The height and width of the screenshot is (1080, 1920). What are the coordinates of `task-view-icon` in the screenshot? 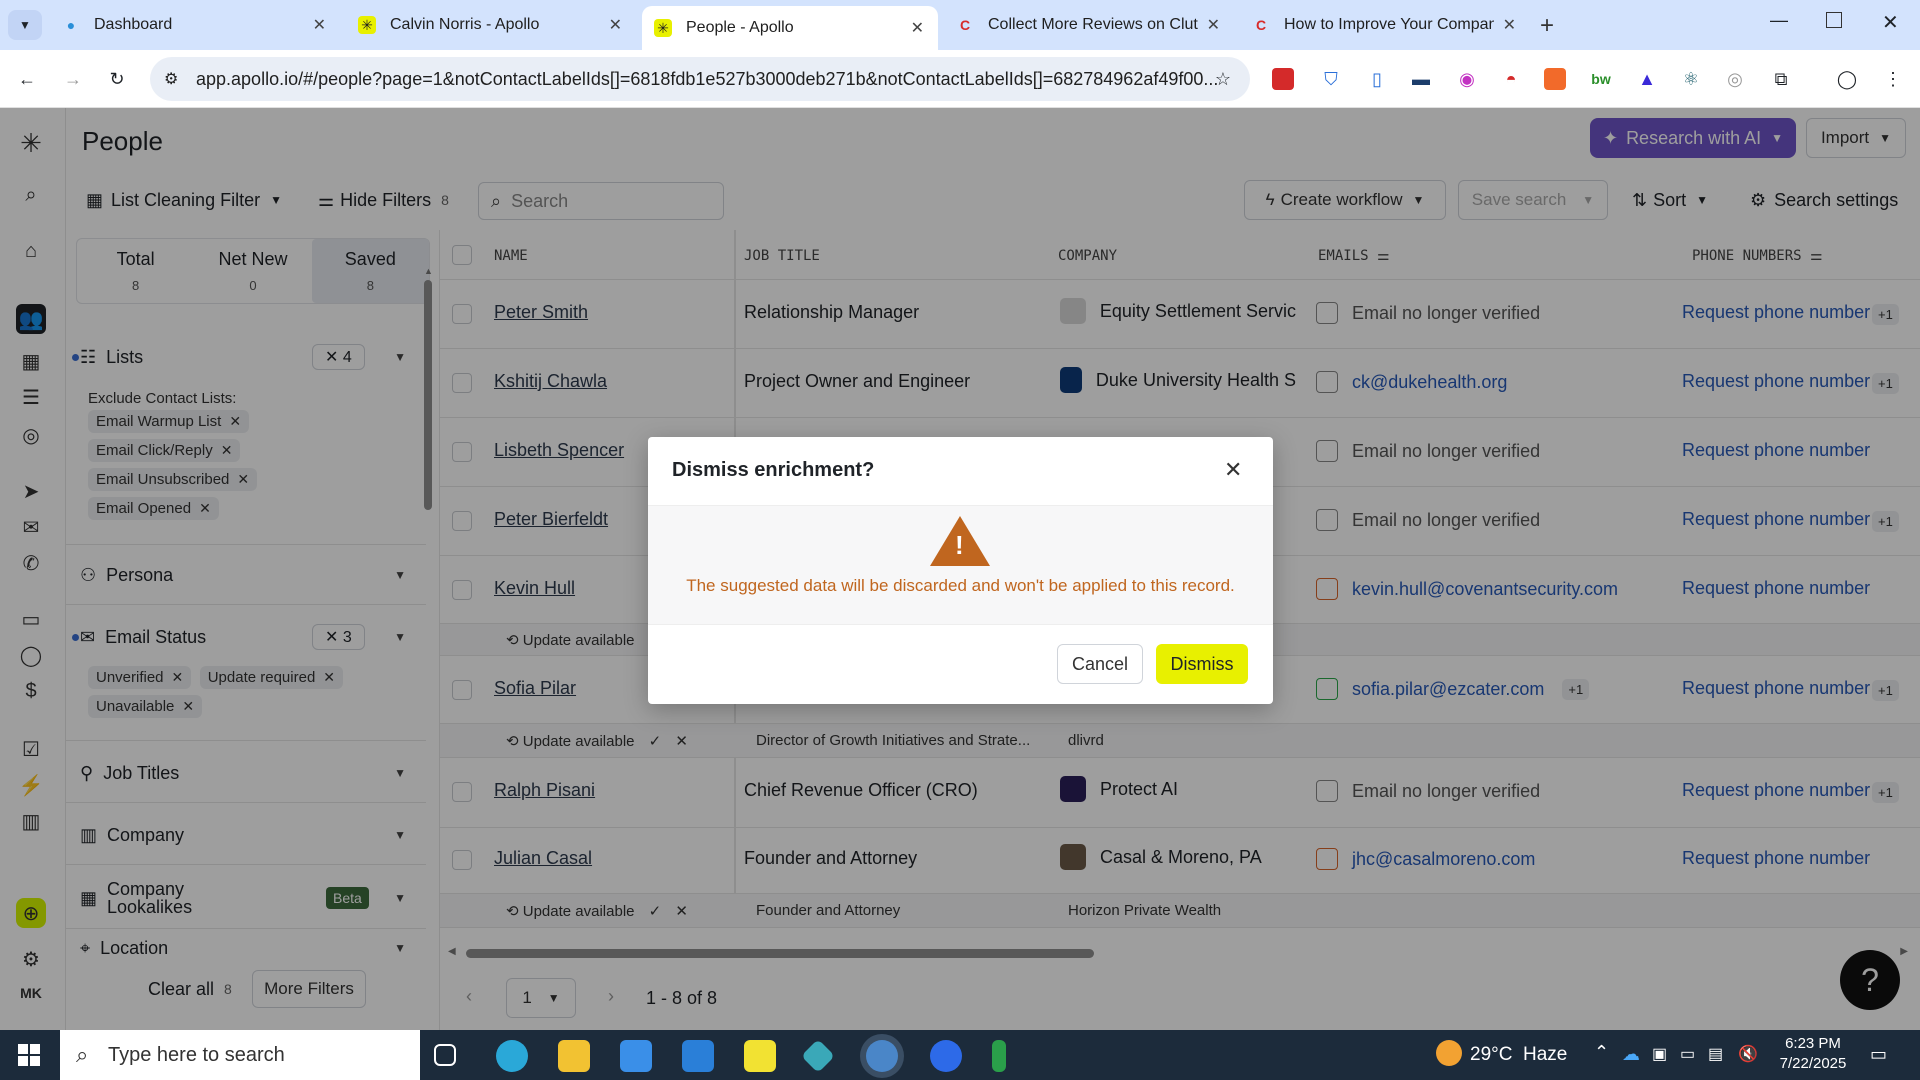 It's located at (445, 1055).